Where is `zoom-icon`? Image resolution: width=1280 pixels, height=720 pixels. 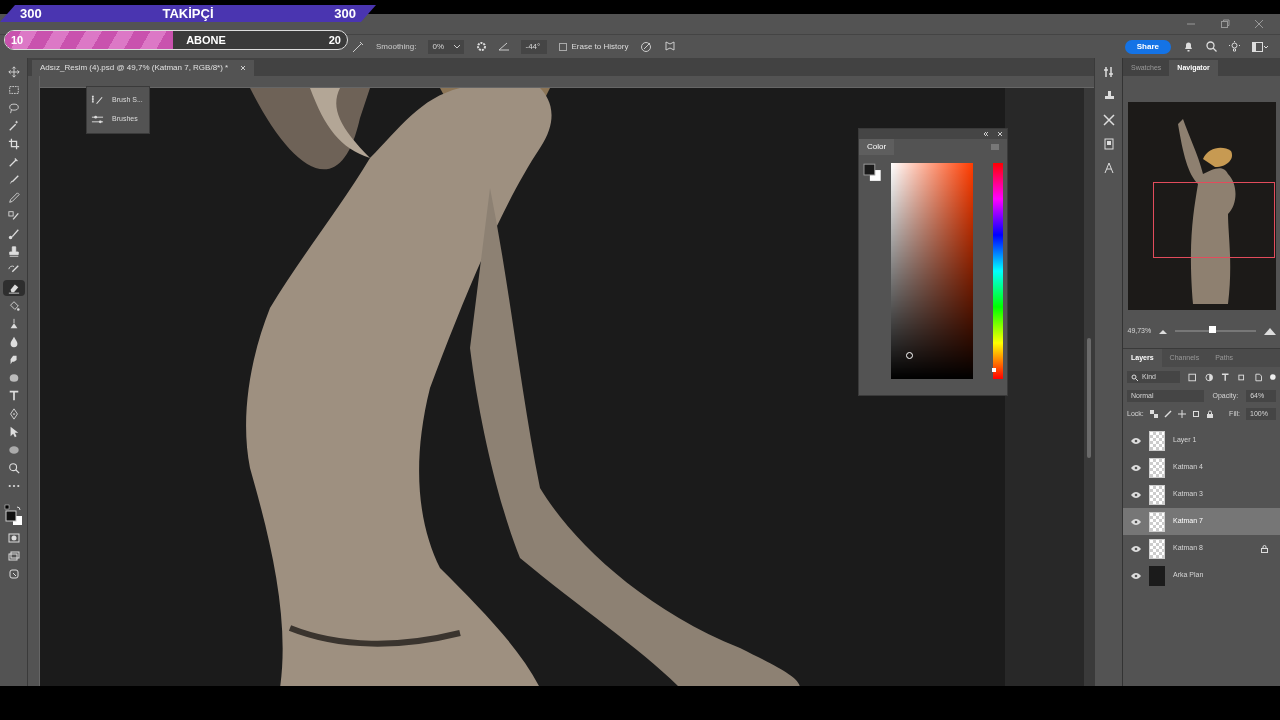 zoom-icon is located at coordinates (13, 468).